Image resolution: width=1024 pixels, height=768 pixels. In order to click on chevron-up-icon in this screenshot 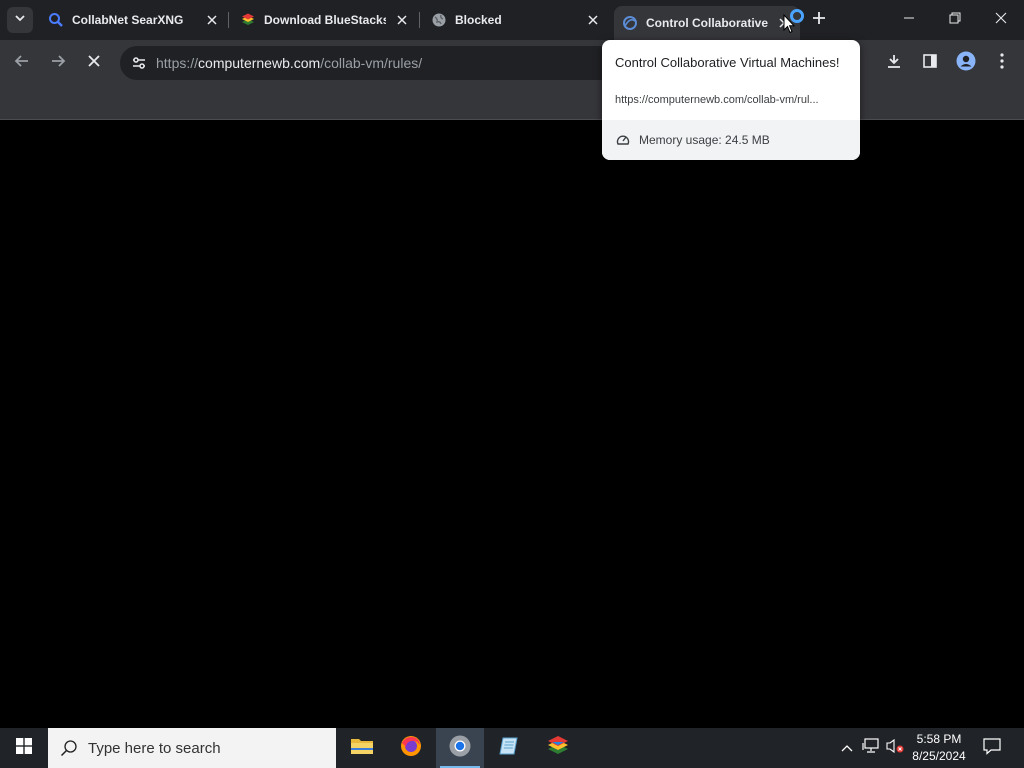, I will do `click(847, 748)`.